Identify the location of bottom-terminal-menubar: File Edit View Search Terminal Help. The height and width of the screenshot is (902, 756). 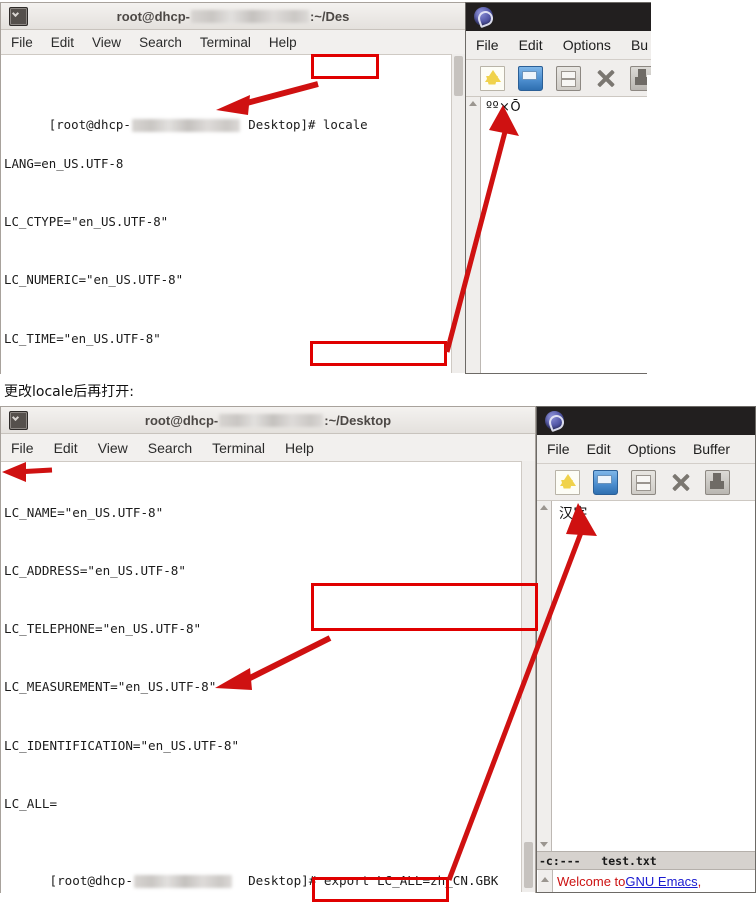
(268, 448).